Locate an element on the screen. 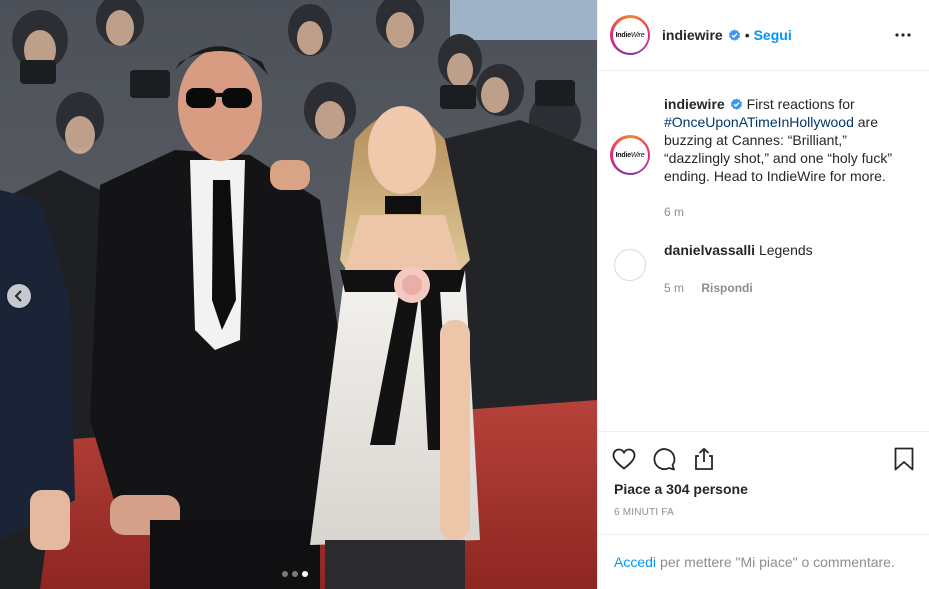  comment-body: danielvassalli Legends 5 m Rispondi is located at coordinates (780, 269).